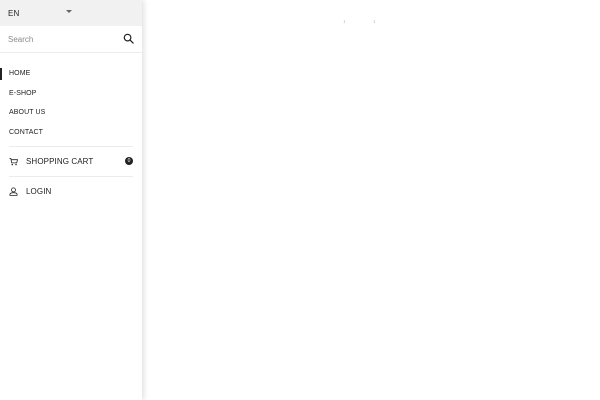 Image resolution: width=600 pixels, height=400 pixels. Describe the element at coordinates (129, 161) in the screenshot. I see `cart-count-badge: 0` at that location.